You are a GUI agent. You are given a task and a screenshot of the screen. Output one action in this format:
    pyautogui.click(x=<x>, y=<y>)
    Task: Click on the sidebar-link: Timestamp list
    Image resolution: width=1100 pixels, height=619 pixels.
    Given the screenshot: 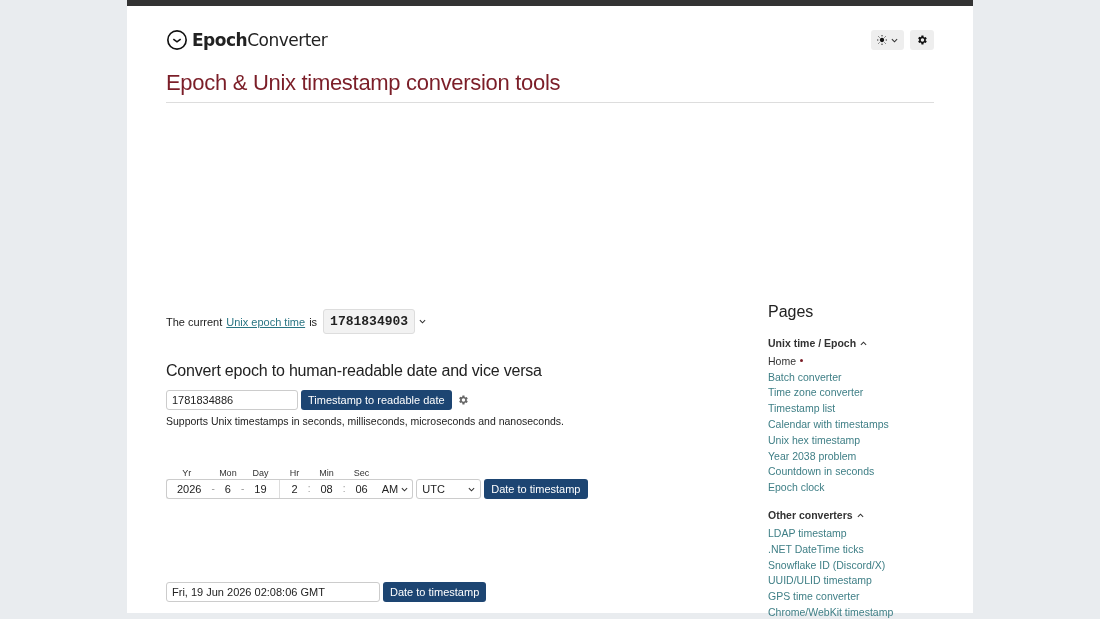 What is the action you would take?
    pyautogui.click(x=851, y=408)
    